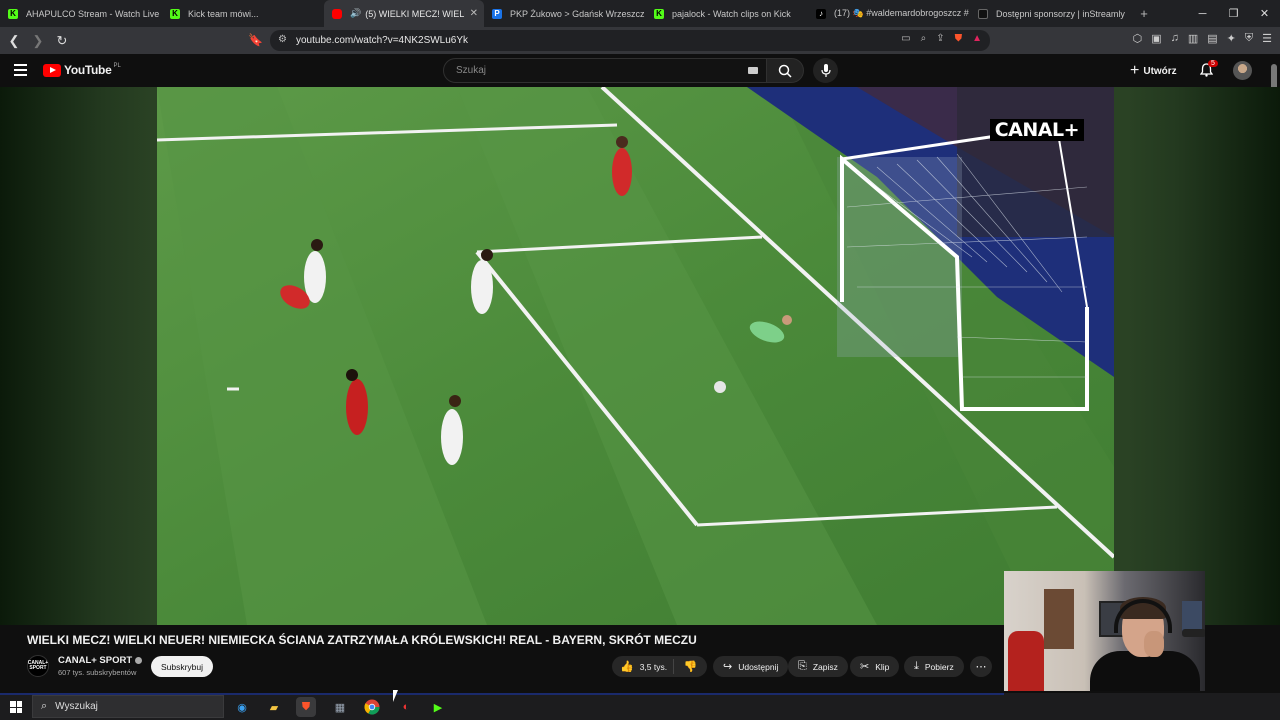 The width and height of the screenshot is (1280, 720). What do you see at coordinates (1208, 71) in the screenshot?
I see `notifications-button: 5` at bounding box center [1208, 71].